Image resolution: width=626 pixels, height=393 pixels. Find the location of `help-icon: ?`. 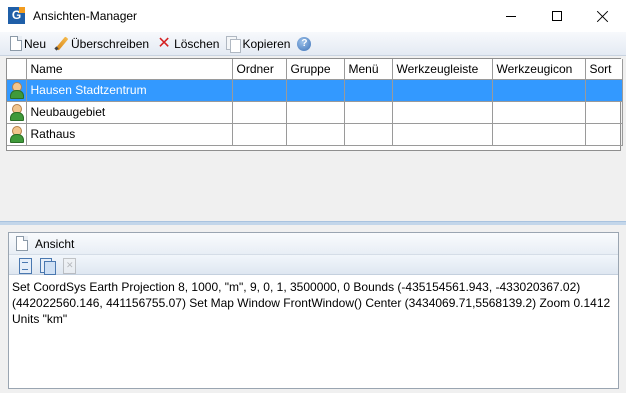

help-icon: ? is located at coordinates (304, 43).